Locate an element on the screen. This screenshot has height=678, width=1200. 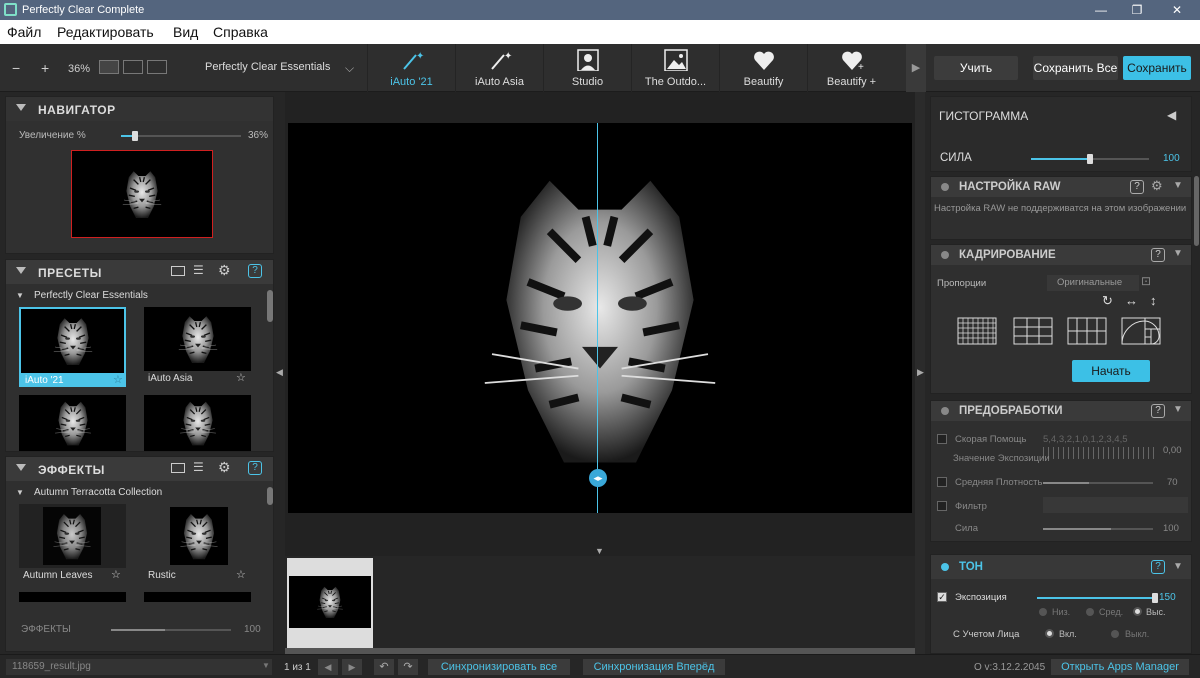
strength-slider is located at coordinates (1090, 159).